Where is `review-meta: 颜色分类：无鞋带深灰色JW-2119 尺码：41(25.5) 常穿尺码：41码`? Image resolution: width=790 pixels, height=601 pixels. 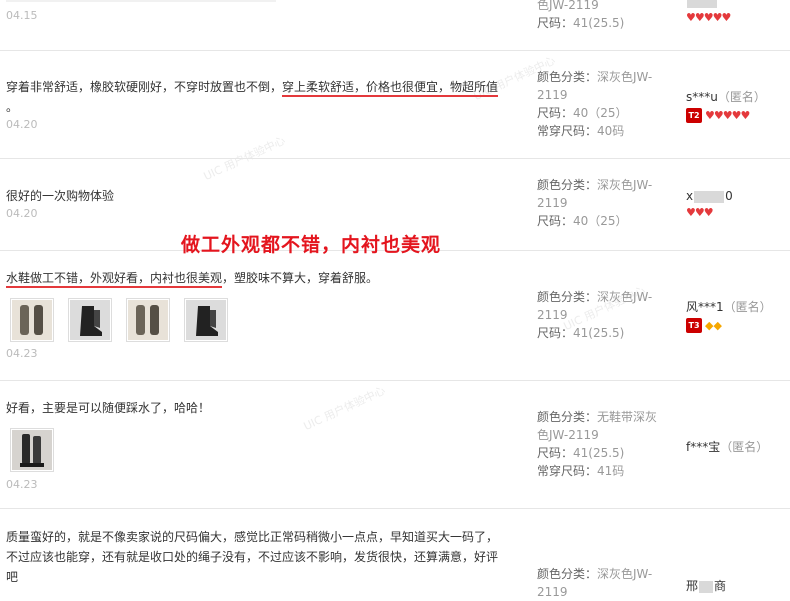 review-meta: 颜色分类：无鞋带深灰色JW-2119 尺码：41(25.5) 常穿尺码：41码 is located at coordinates (602, 444).